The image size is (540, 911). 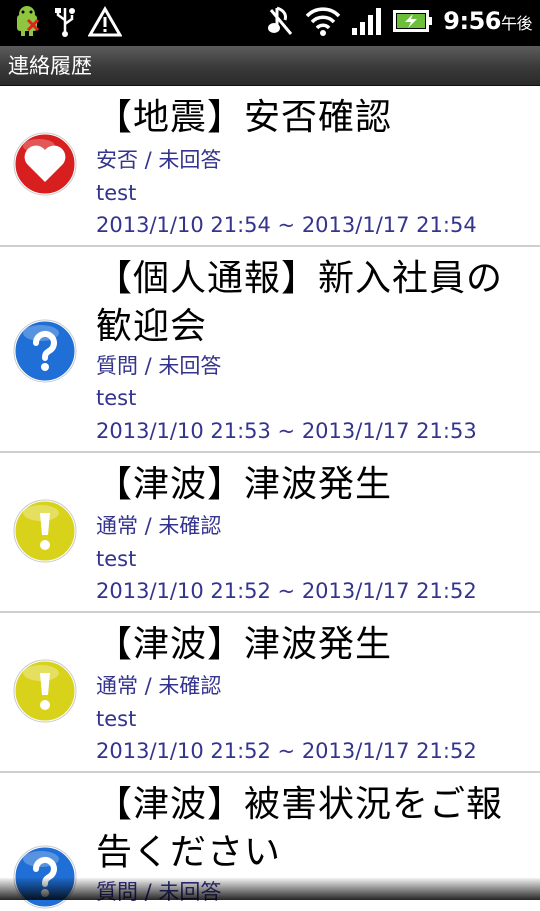 What do you see at coordinates (487, 21) in the screenshot?
I see `status-clock: 9:56午後` at bounding box center [487, 21].